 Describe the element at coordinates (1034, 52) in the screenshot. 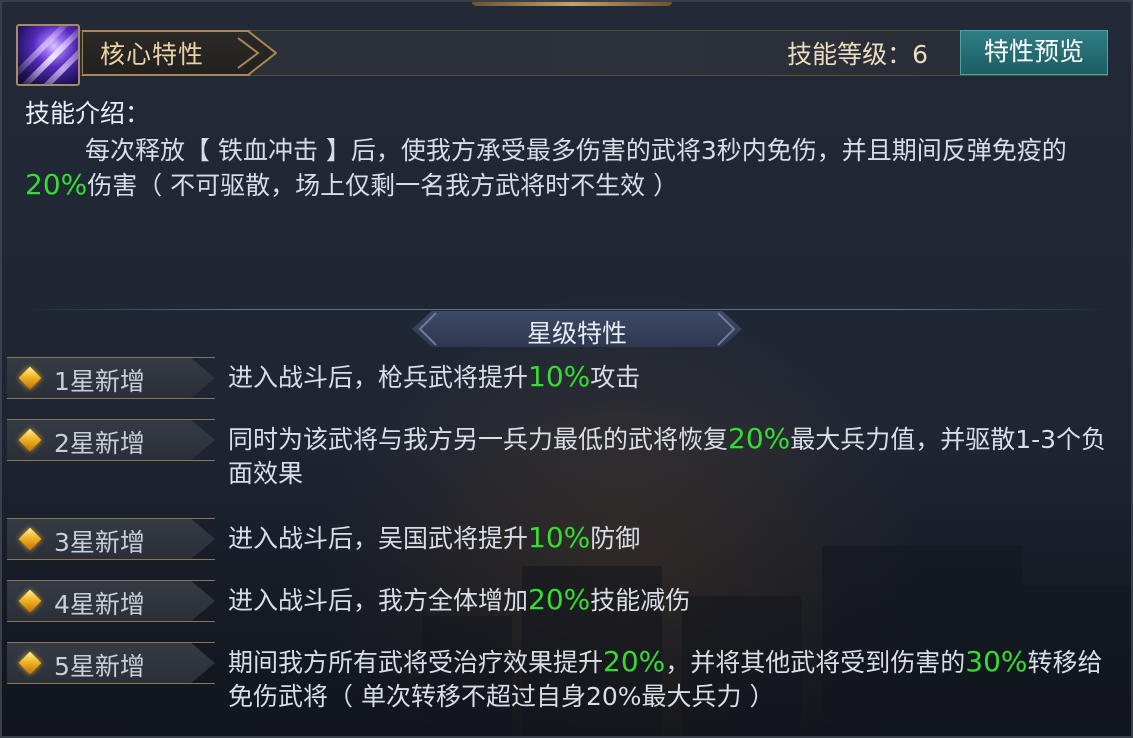

I see `trait-preview-button: 特性预览` at that location.